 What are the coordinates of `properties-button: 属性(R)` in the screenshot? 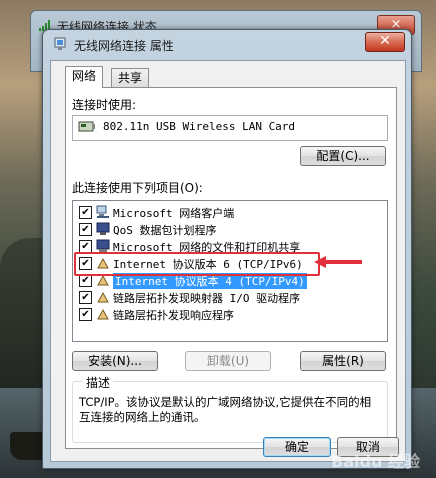 It's located at (343, 361).